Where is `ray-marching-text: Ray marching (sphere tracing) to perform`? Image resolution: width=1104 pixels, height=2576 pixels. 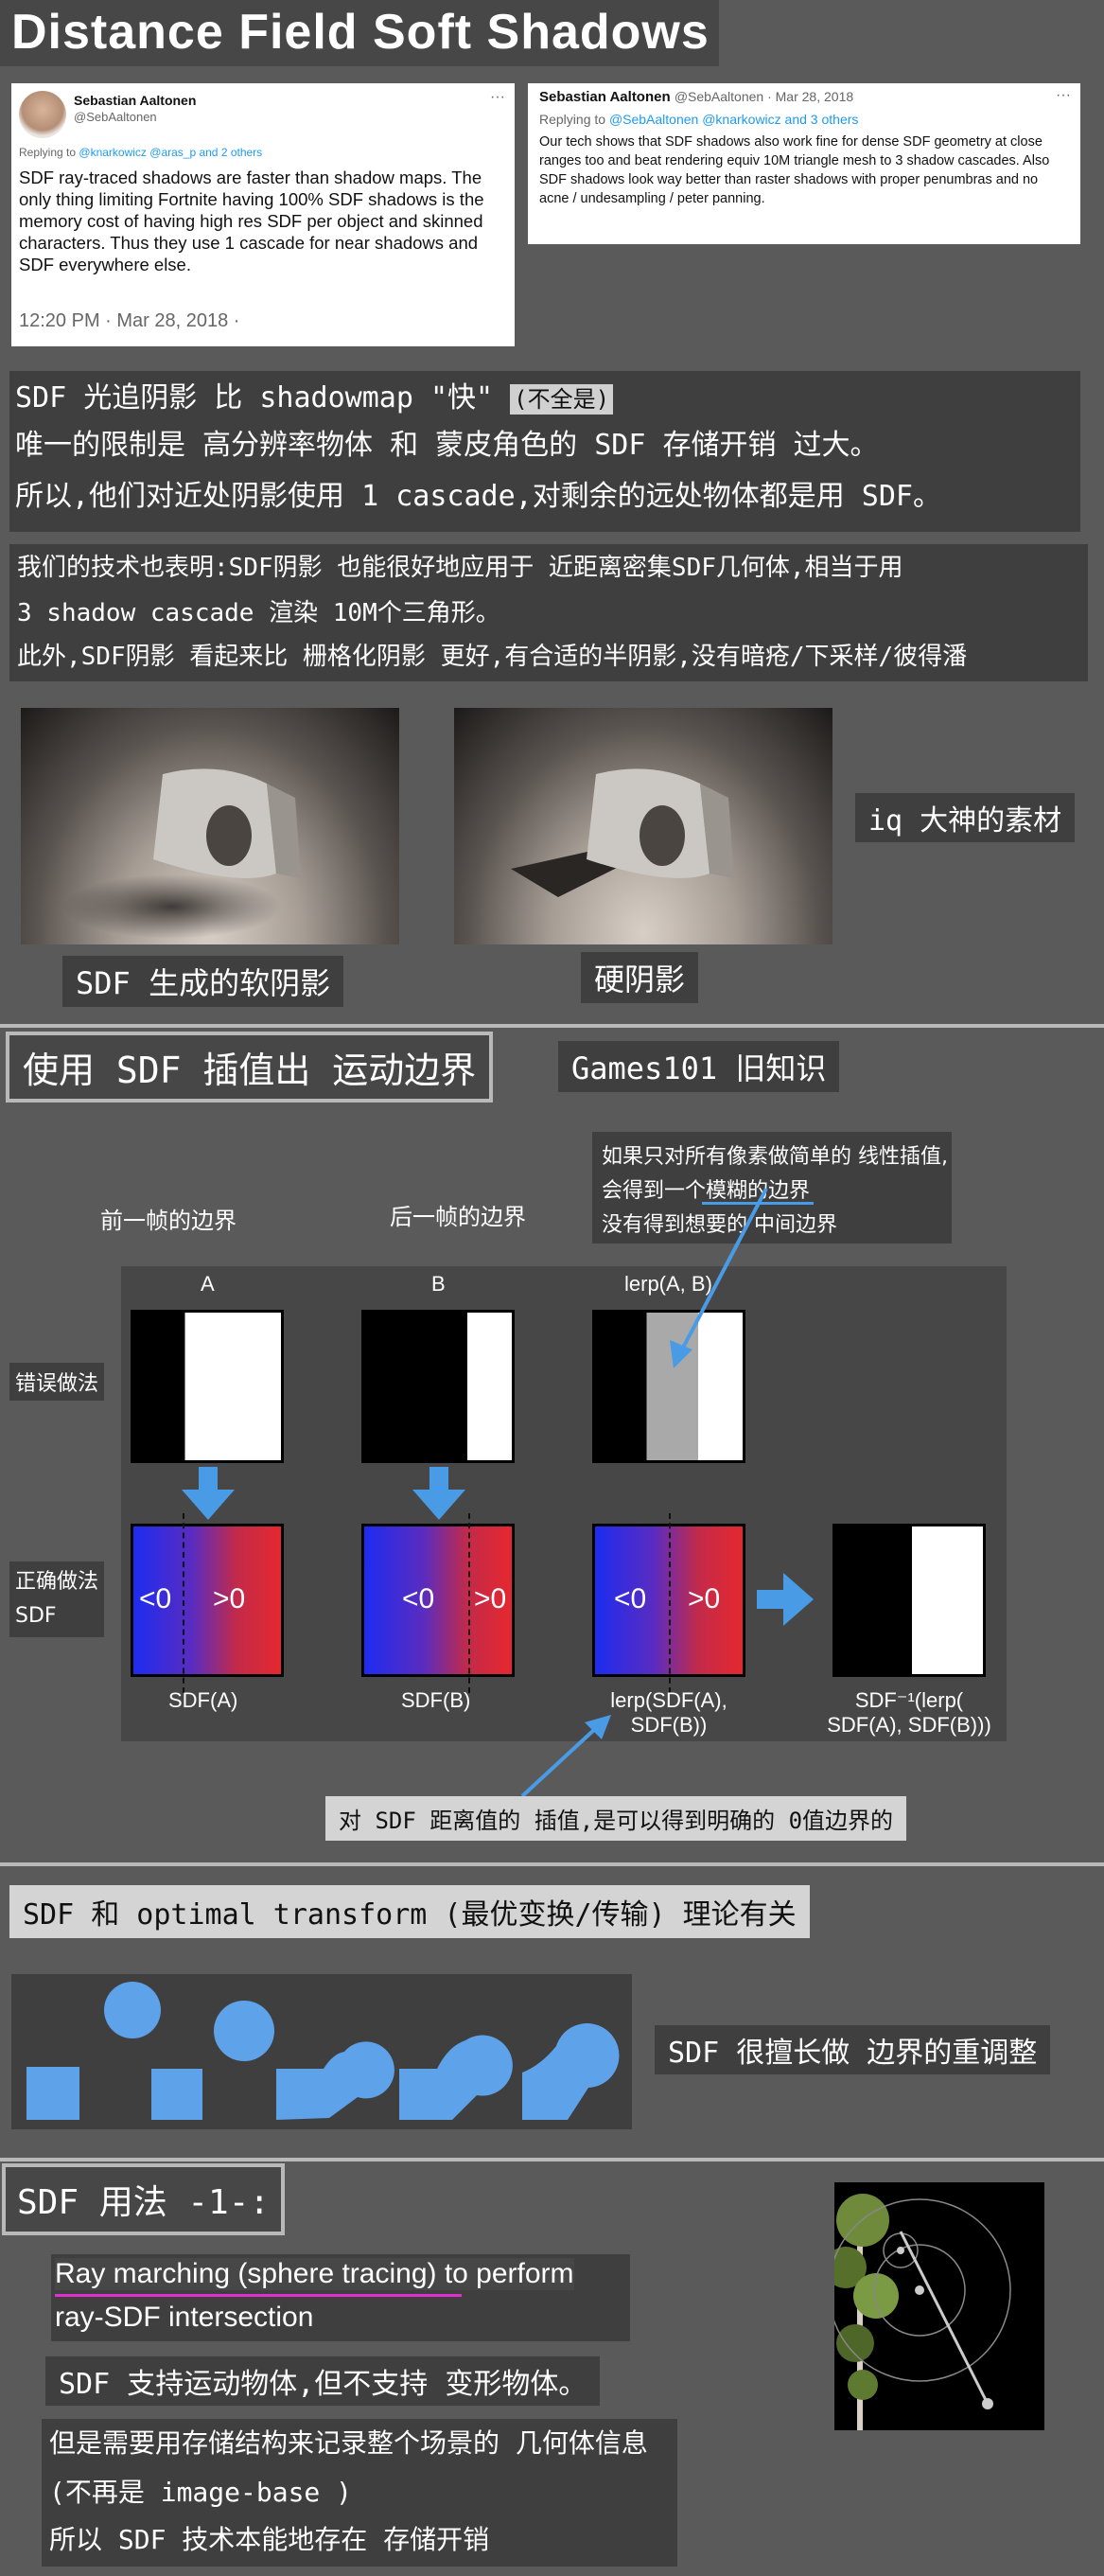
ray-marching-text: Ray marching (sphere tracing) to perform is located at coordinates (315, 2273).